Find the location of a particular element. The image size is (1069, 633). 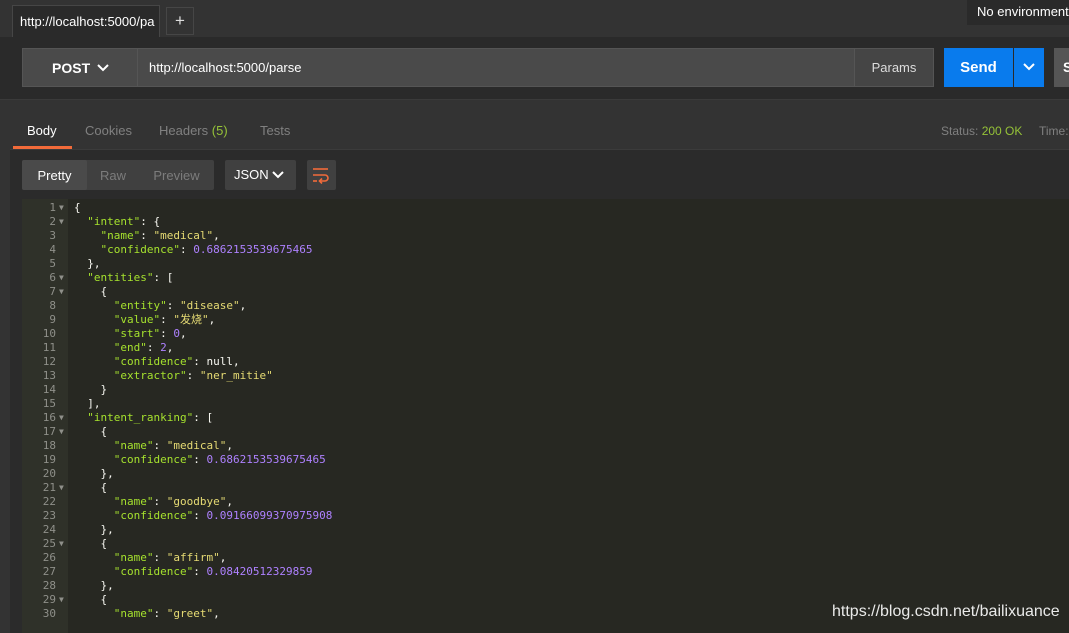

code-line: 2 ▼ "intent": { is located at coordinates (545, 222).